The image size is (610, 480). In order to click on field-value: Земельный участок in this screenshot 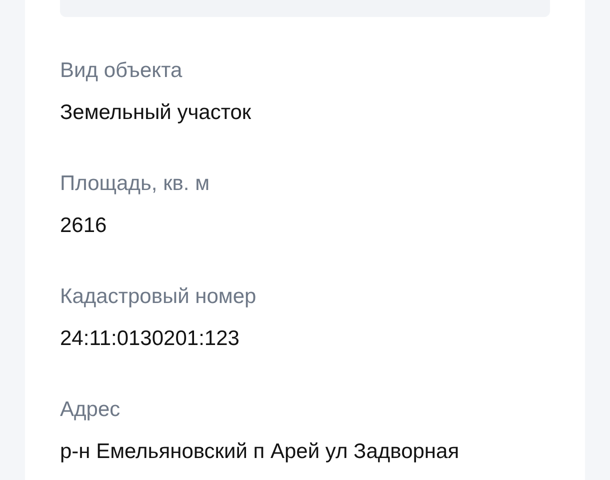, I will do `click(156, 113)`.